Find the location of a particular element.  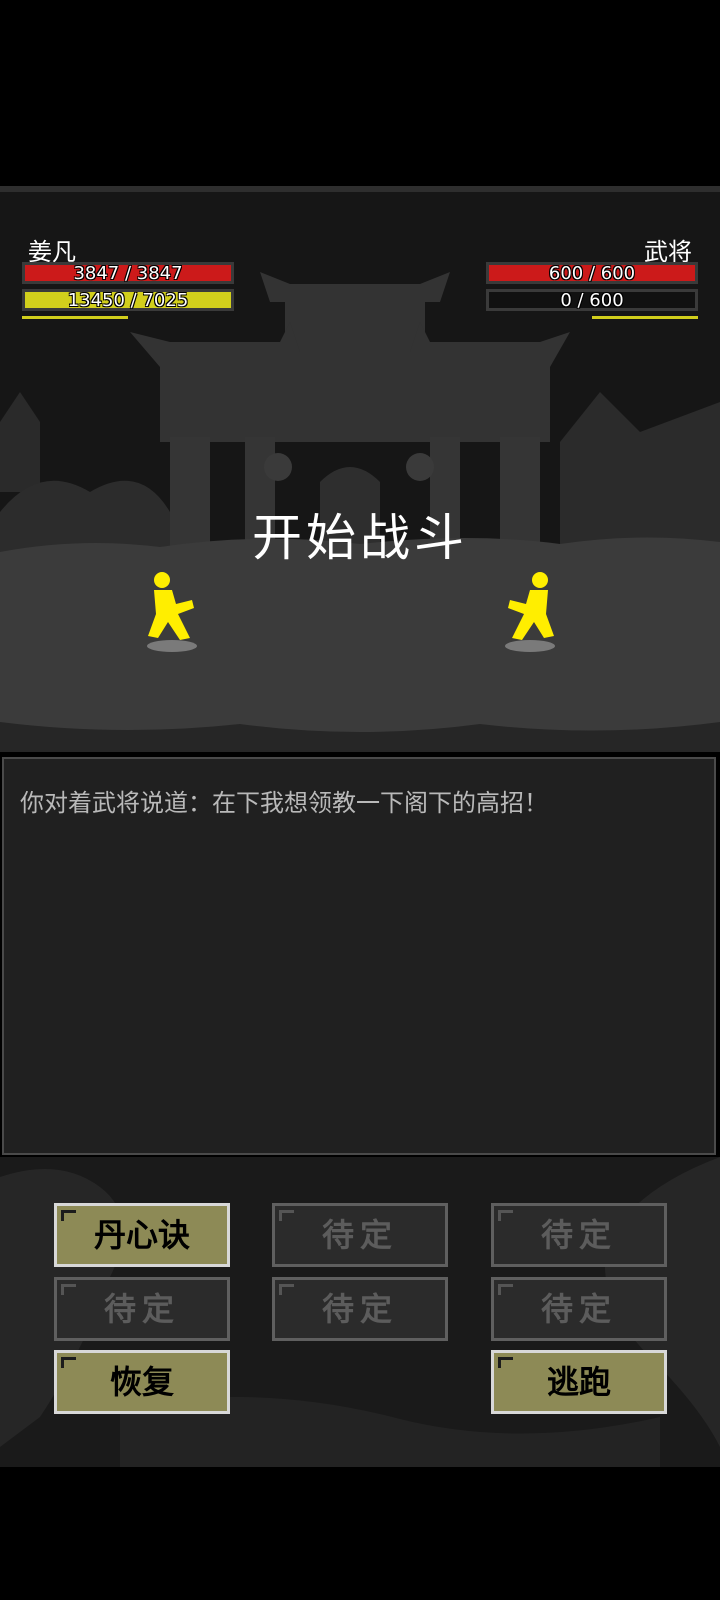

player-fighter-icon is located at coordinates (172, 612).